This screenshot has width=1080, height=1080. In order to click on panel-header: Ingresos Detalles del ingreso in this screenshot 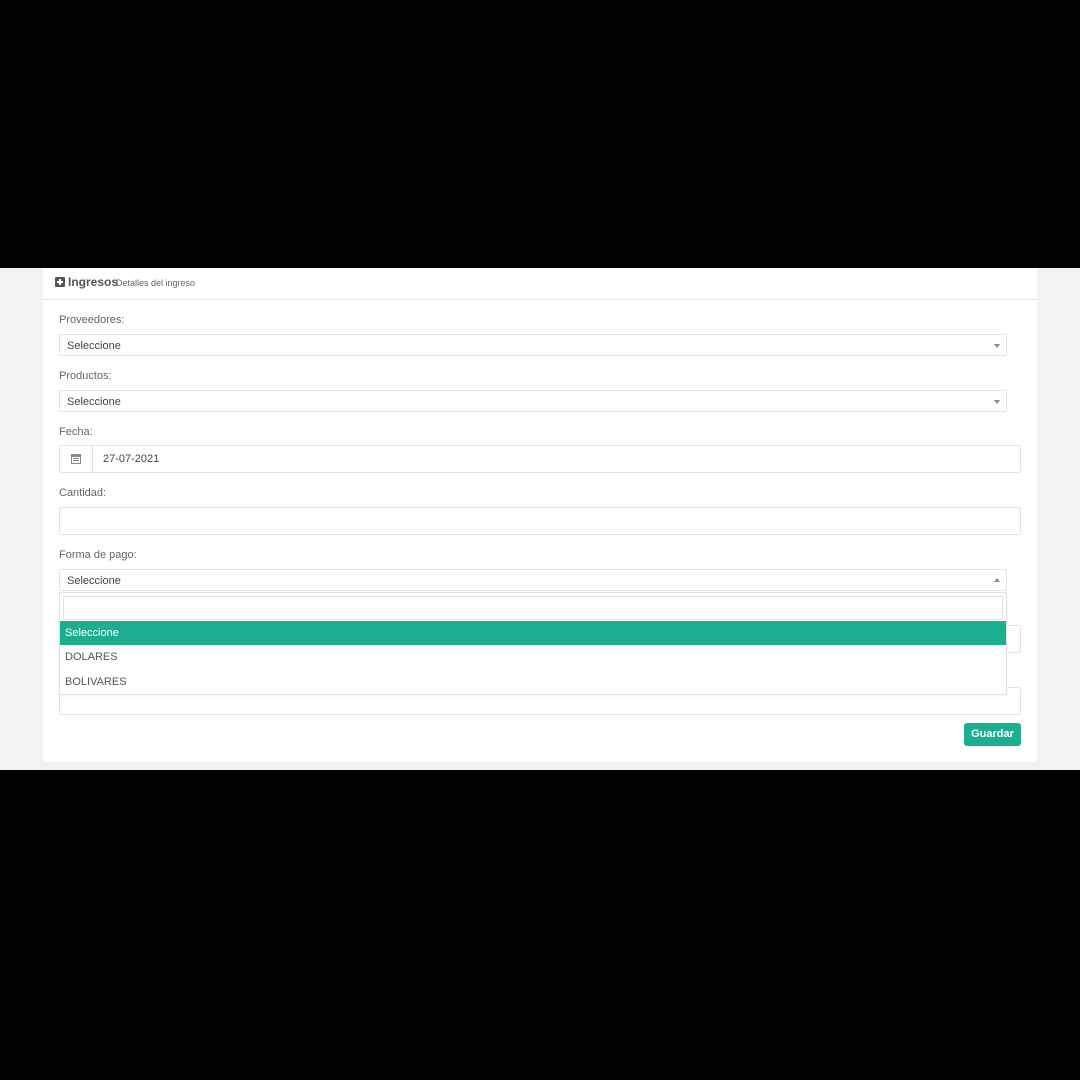, I will do `click(540, 284)`.